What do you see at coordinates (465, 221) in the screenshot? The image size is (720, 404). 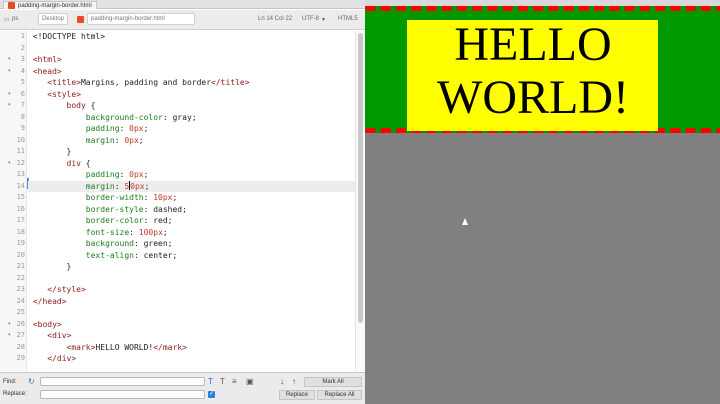 I see `mouse-pointer-icon` at bounding box center [465, 221].